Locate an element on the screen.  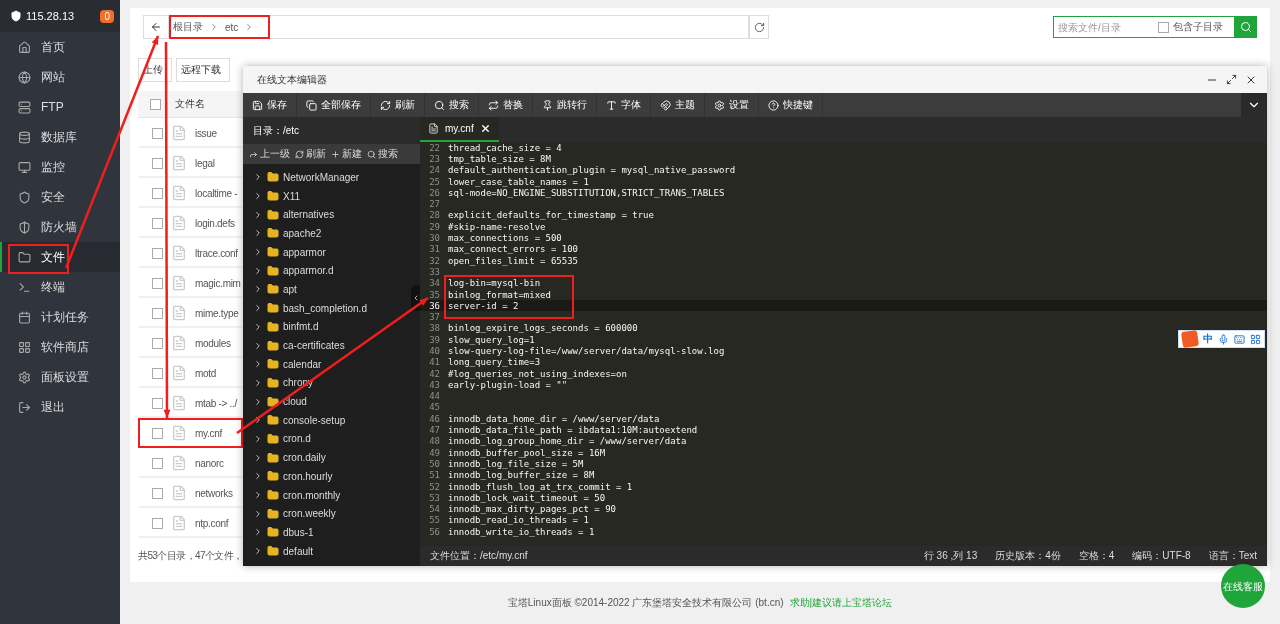
sidebar-item: 防火墙 is located at coordinates (60, 227).